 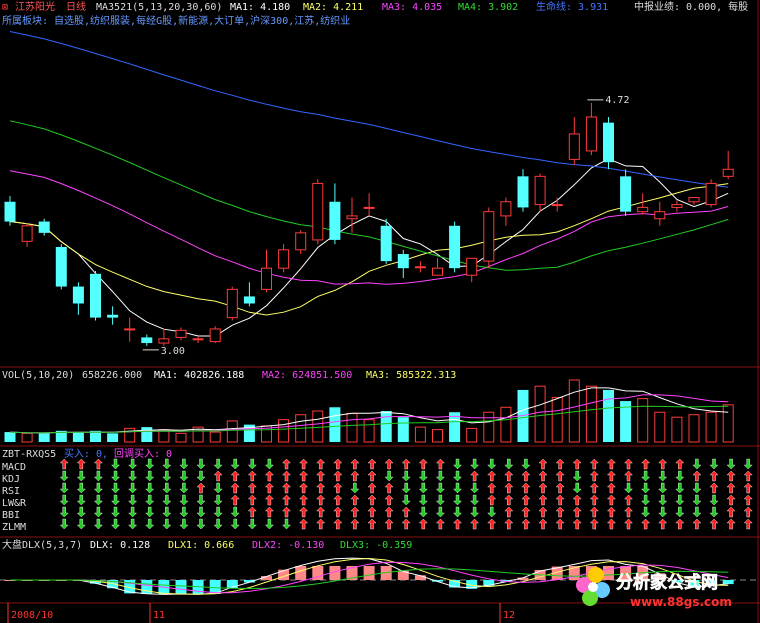 What do you see at coordinates (120, 545) in the screenshot?
I see `dlx-value: DLX: 0.128` at bounding box center [120, 545].